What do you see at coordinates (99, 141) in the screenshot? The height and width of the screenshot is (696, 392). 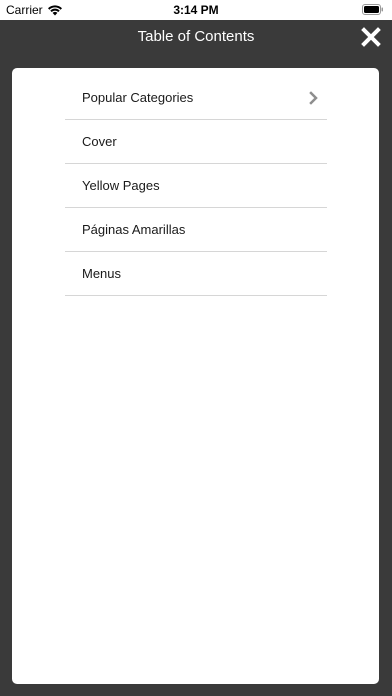 I see `toc-item-label: Cover` at bounding box center [99, 141].